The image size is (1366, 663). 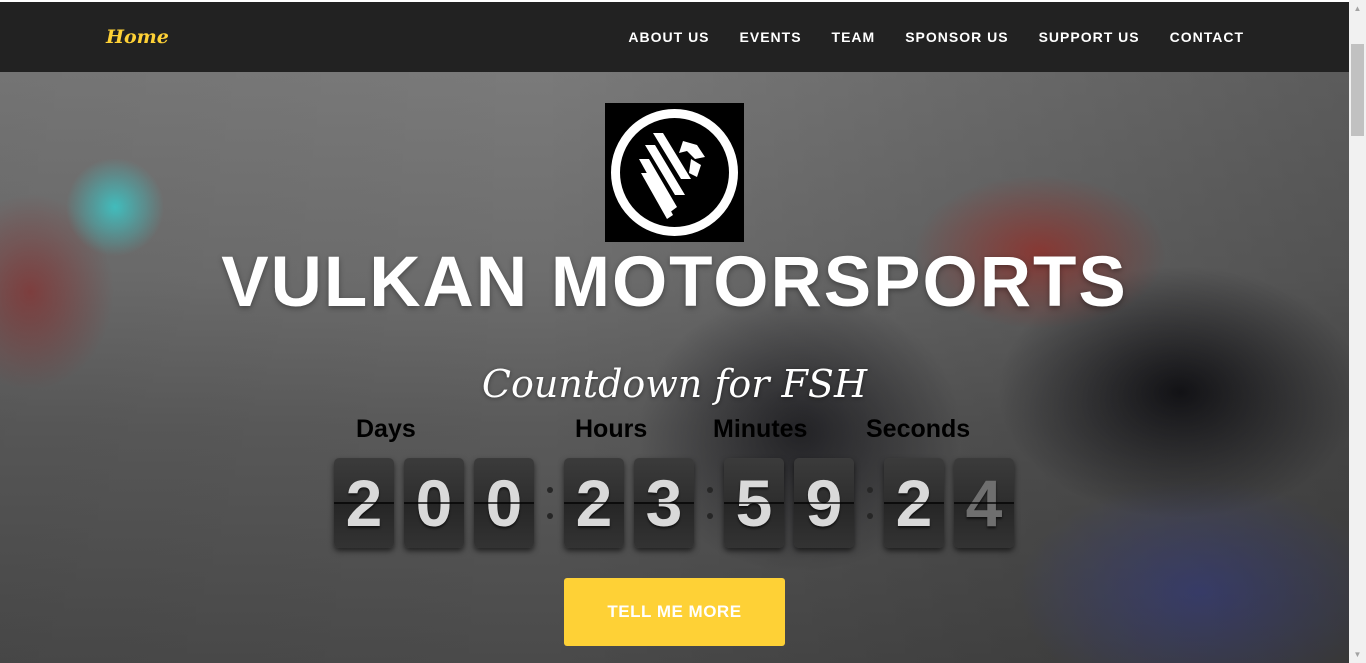 What do you see at coordinates (674, 612) in the screenshot?
I see `tell-me-more-button: Tell Me More` at bounding box center [674, 612].